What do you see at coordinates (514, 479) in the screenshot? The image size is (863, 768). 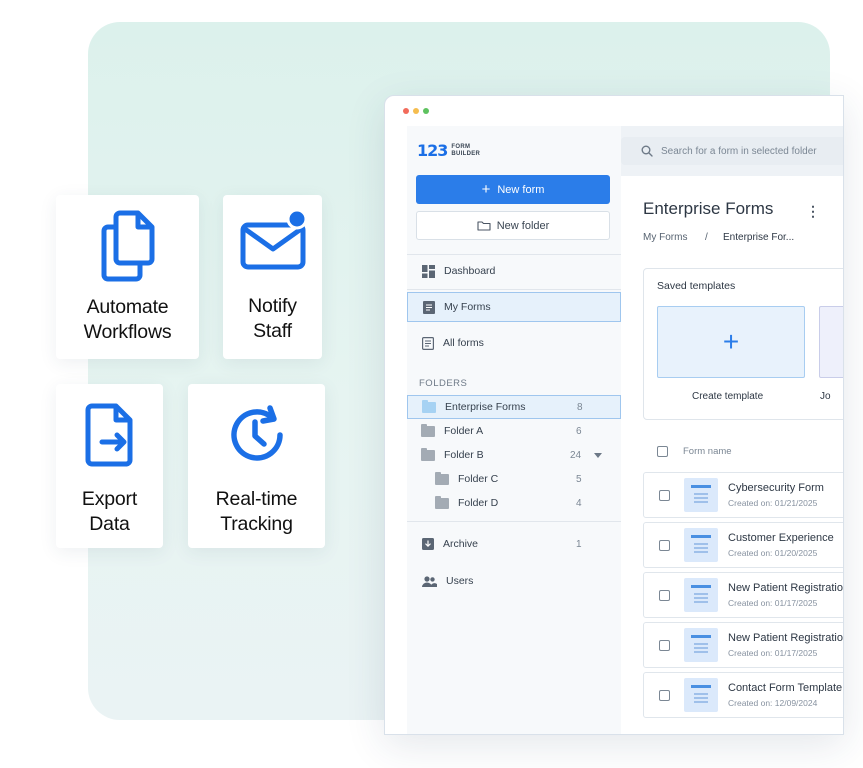 I see `folder-item-folder-c: Folder C 5` at bounding box center [514, 479].